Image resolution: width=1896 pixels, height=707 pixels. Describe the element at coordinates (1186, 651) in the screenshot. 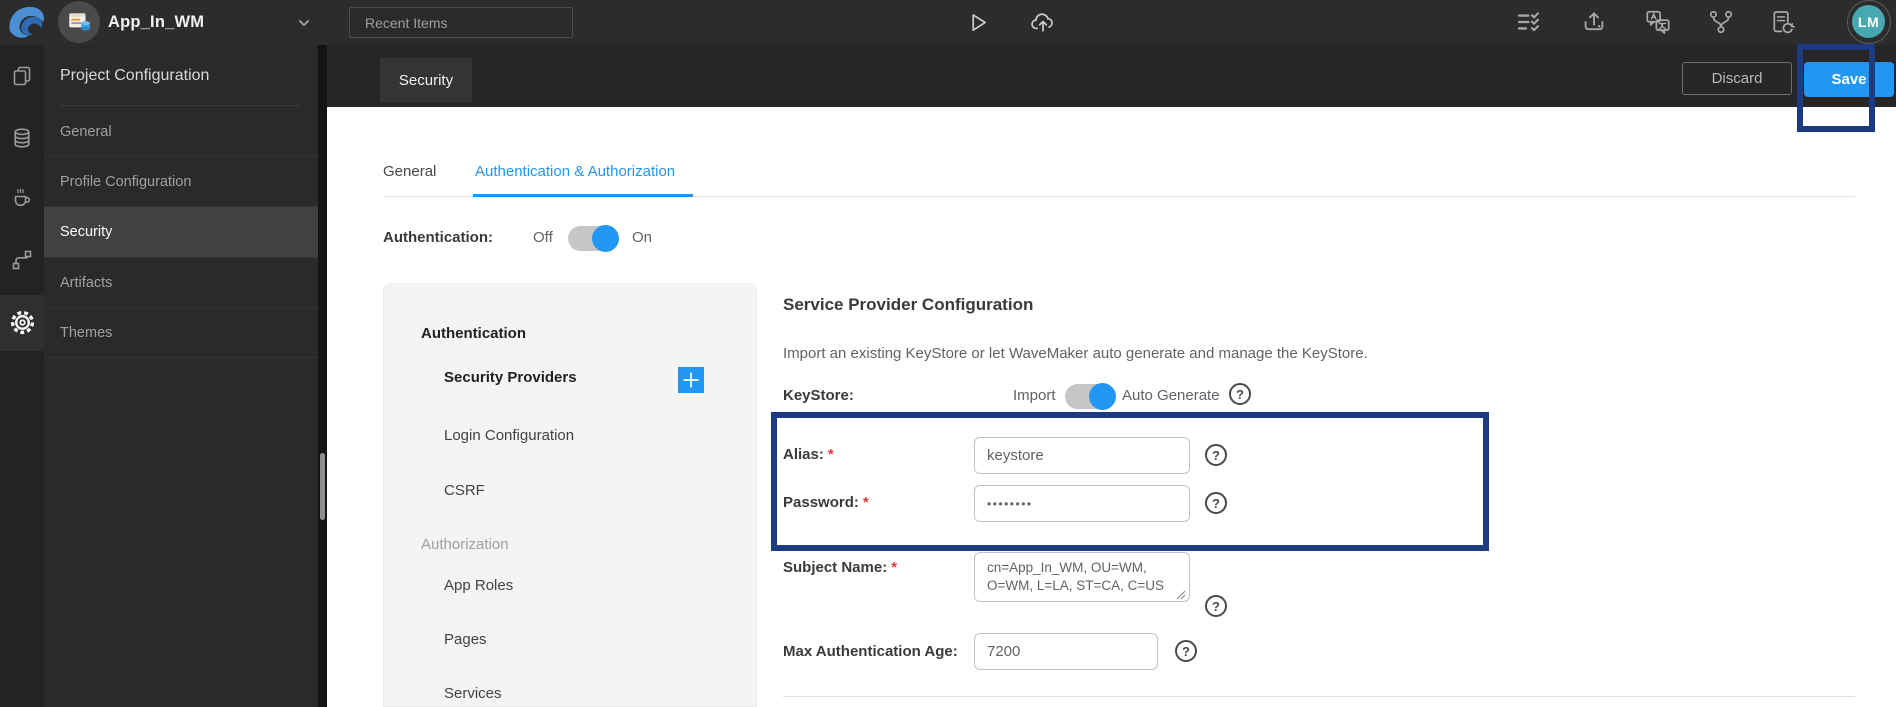

I see `max-auth-age-help-icon: ?` at that location.